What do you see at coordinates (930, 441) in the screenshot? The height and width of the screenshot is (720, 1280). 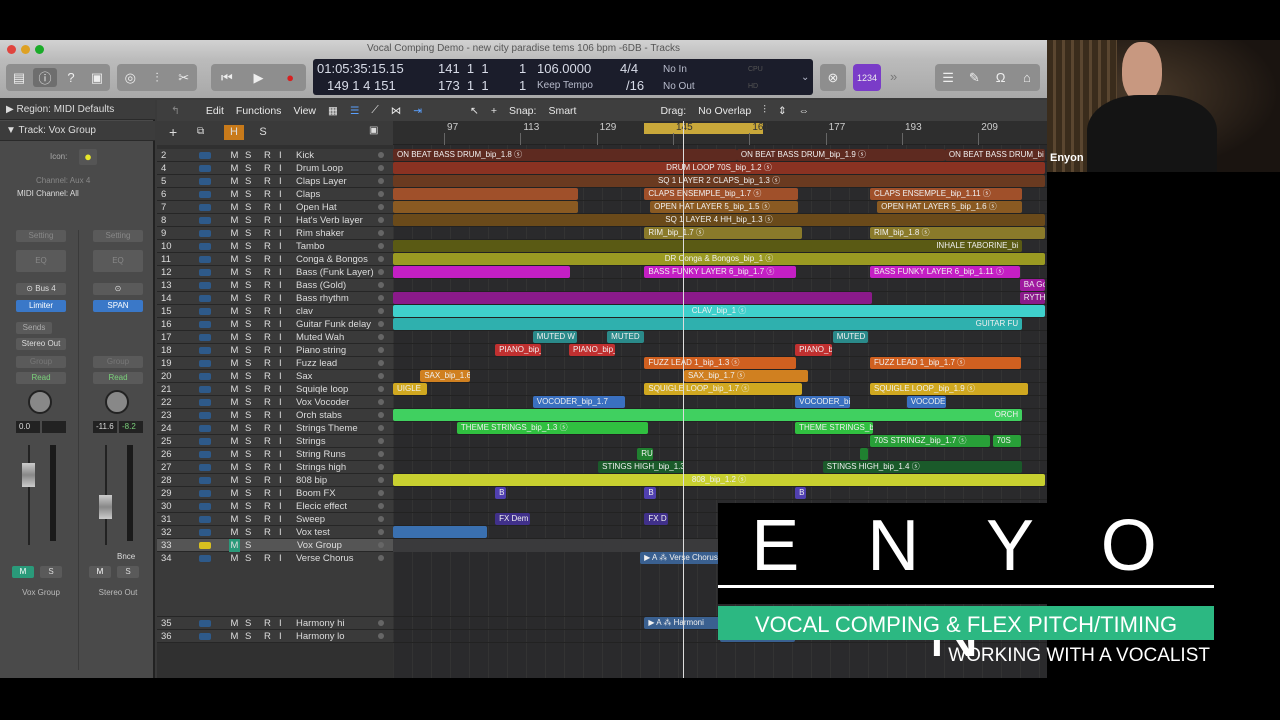 I see `region: 70S STRINGZ_bip_1.7 ⓢ` at bounding box center [930, 441].